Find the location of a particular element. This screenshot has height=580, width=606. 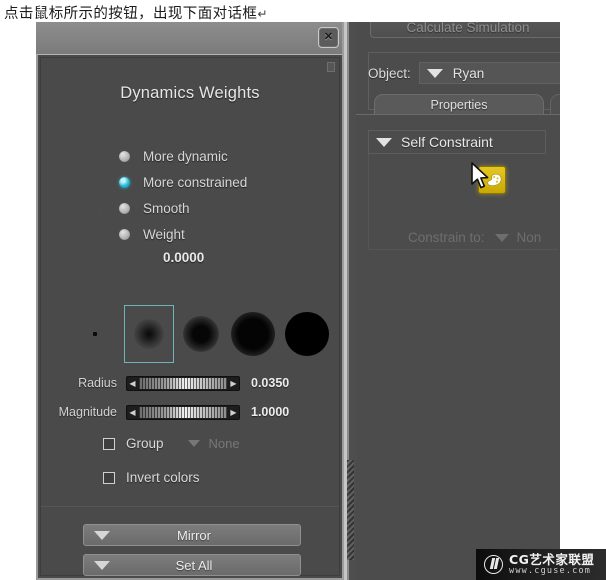

self-constraint-title: Self Constraint is located at coordinates (447, 142).